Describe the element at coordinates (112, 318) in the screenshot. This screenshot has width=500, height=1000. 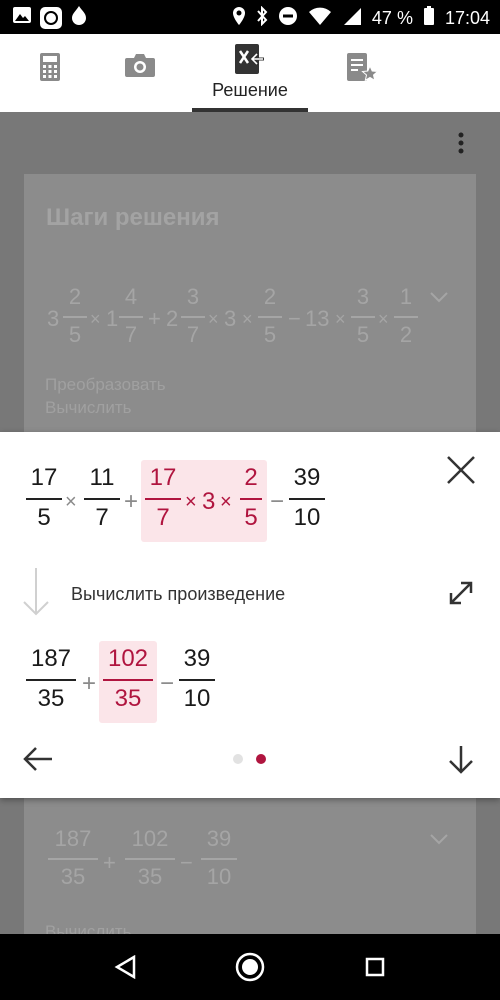
I see `whole-number: 1` at that location.